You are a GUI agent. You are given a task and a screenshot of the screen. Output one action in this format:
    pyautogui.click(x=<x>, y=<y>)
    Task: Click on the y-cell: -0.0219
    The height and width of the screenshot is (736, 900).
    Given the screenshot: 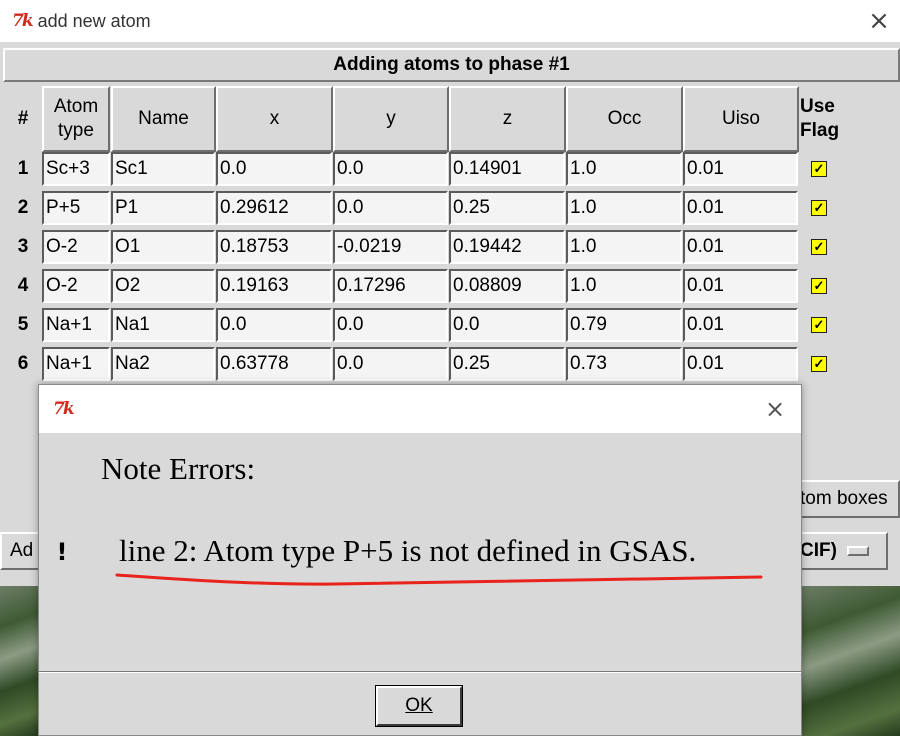 What is the action you would take?
    pyautogui.click(x=390, y=247)
    